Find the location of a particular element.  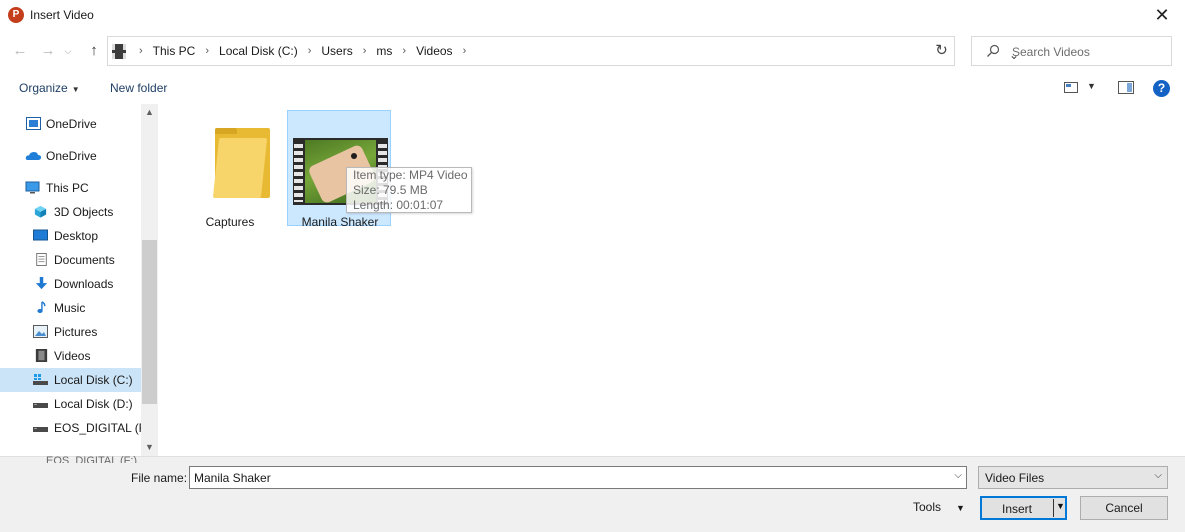

camera-lens is located at coordinates (354, 156).